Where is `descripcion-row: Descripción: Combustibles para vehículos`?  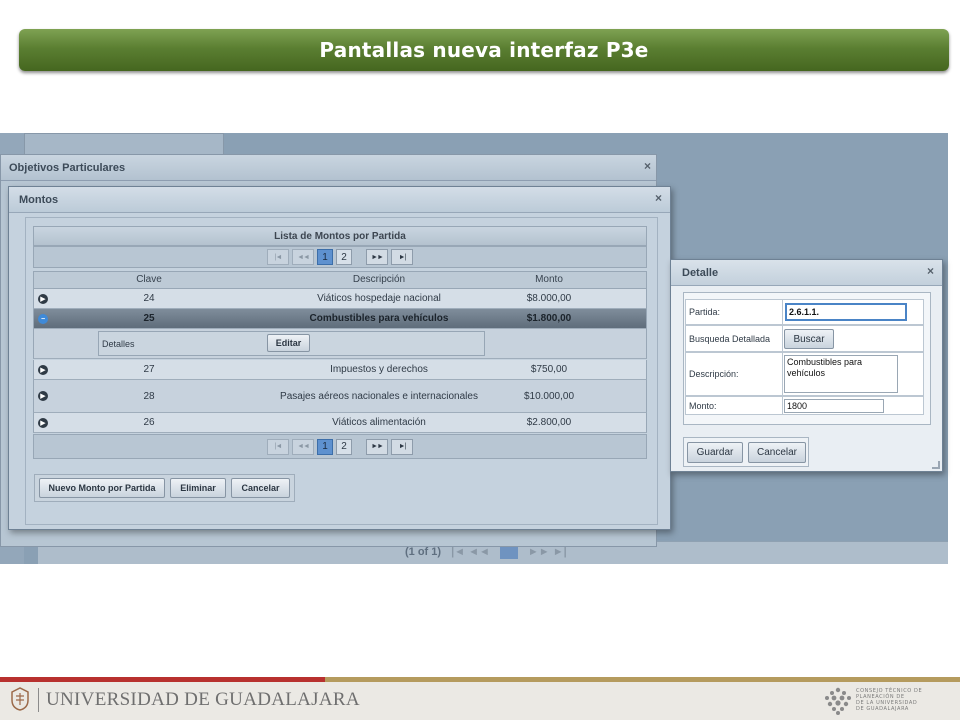 descripcion-row: Descripción: Combustibles para vehículos is located at coordinates (804, 374).